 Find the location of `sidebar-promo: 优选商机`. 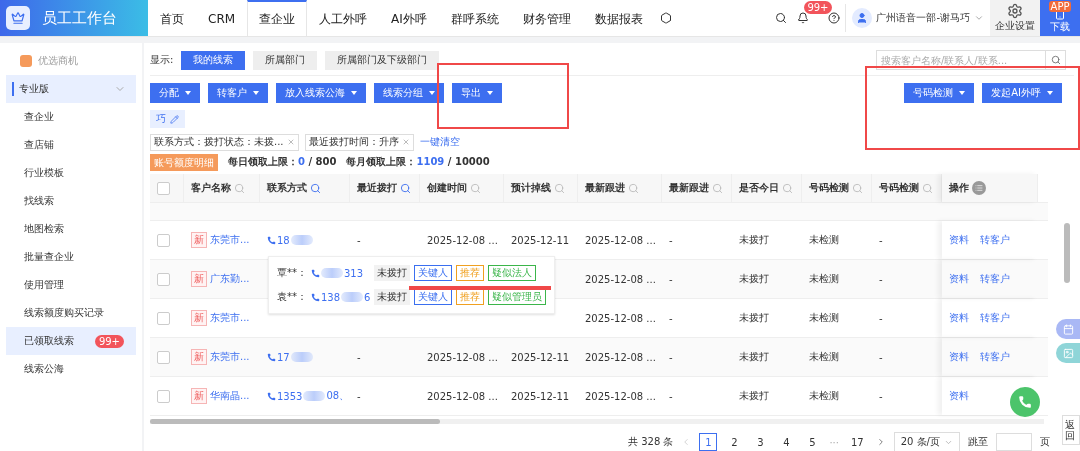

sidebar-promo: 优选商机 is located at coordinates (71, 61).